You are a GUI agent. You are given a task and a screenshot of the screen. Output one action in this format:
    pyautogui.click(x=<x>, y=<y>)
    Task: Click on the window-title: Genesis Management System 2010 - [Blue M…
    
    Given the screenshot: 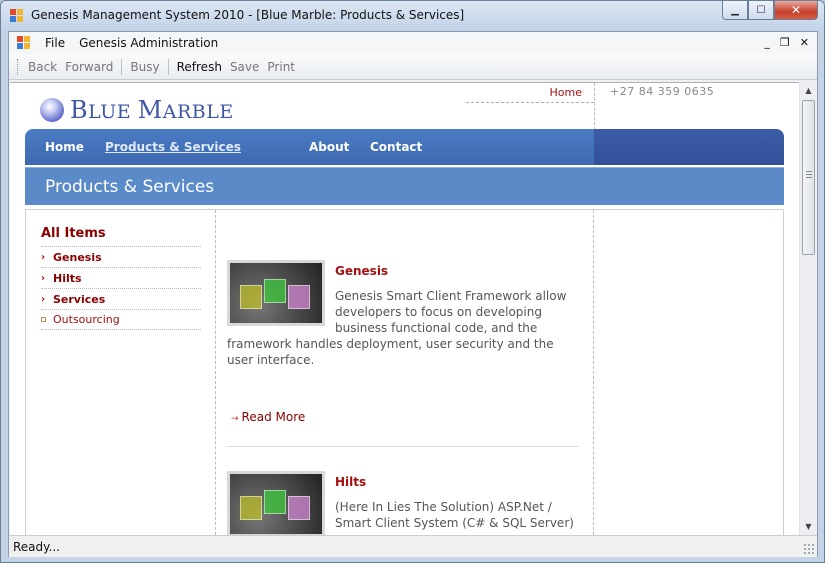 What is the action you would take?
    pyautogui.click(x=248, y=15)
    